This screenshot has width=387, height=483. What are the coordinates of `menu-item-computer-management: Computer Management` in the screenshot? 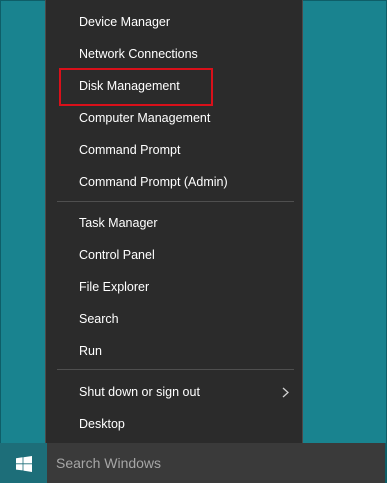 It's located at (174, 118).